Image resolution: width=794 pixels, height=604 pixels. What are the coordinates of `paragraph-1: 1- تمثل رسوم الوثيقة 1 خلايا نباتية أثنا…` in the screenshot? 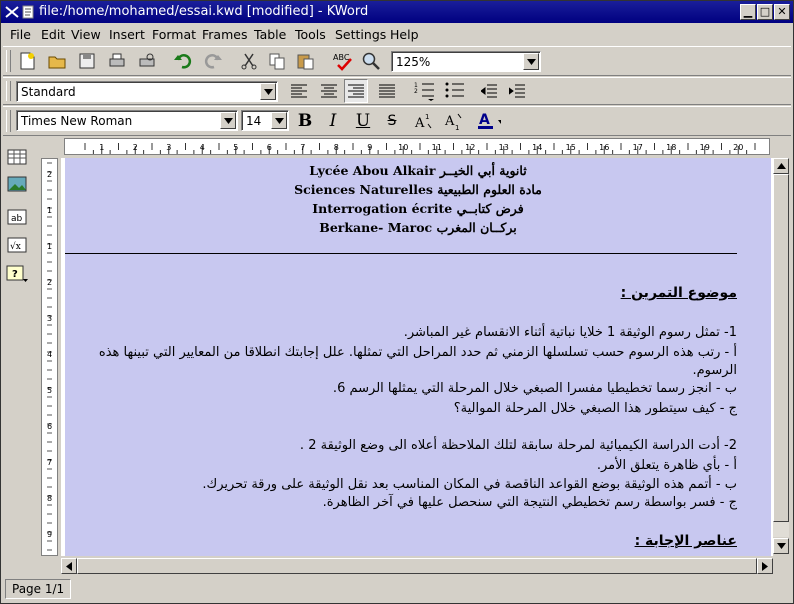 It's located at (570, 332).